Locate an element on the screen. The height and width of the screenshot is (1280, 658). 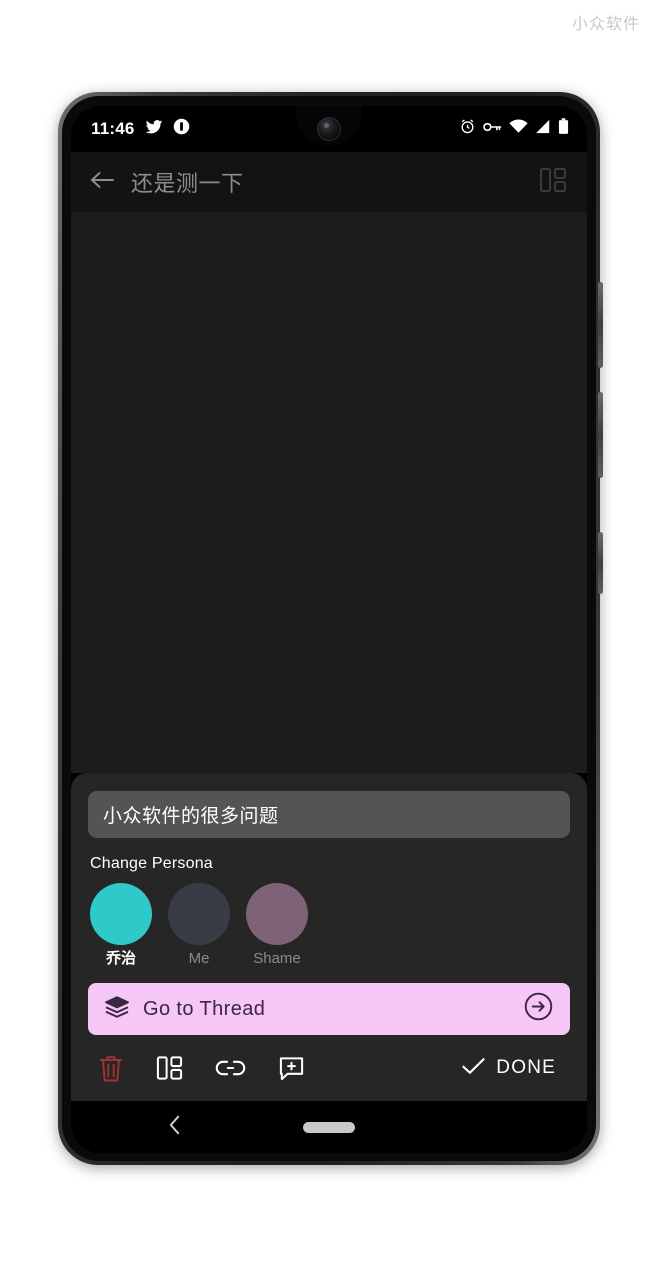
trash-icon is located at coordinates (111, 1068).